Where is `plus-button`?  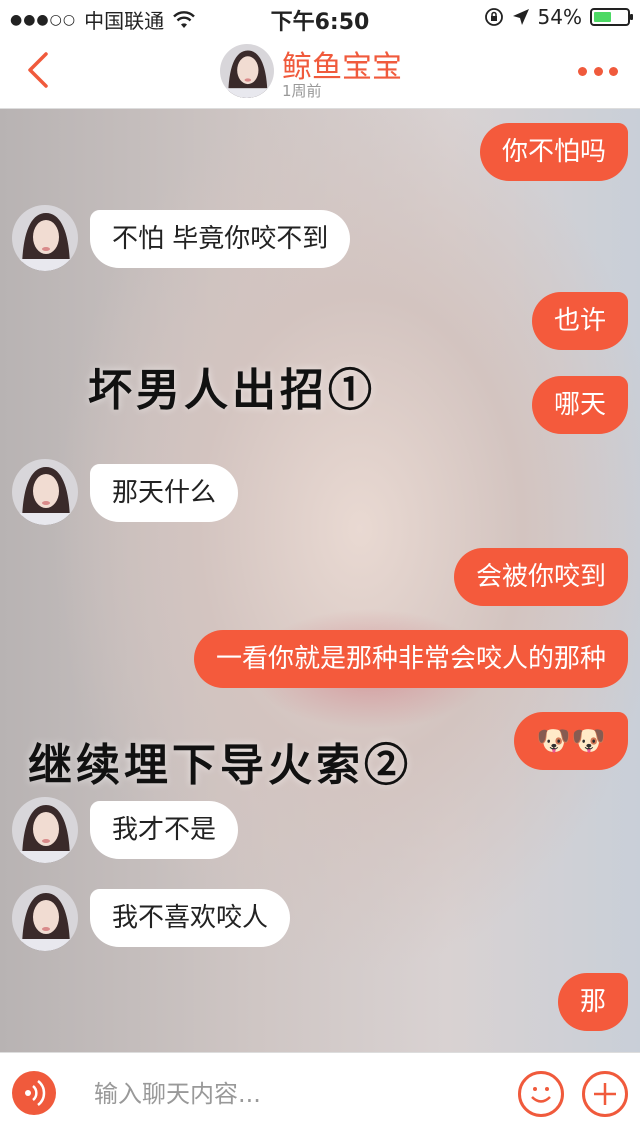 plus-button is located at coordinates (605, 1094).